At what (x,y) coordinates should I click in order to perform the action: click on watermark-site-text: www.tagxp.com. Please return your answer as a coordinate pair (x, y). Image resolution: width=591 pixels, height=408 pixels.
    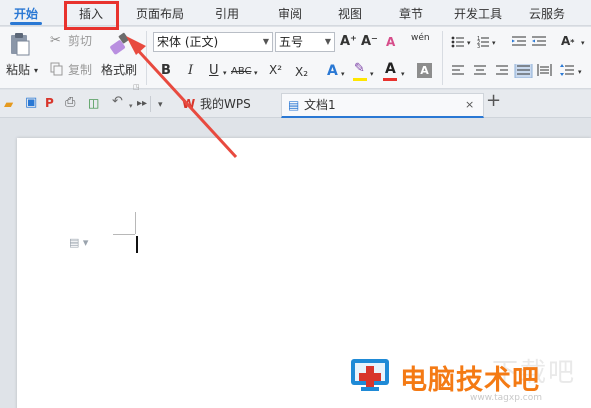
    Looking at the image, I should click on (506, 398).